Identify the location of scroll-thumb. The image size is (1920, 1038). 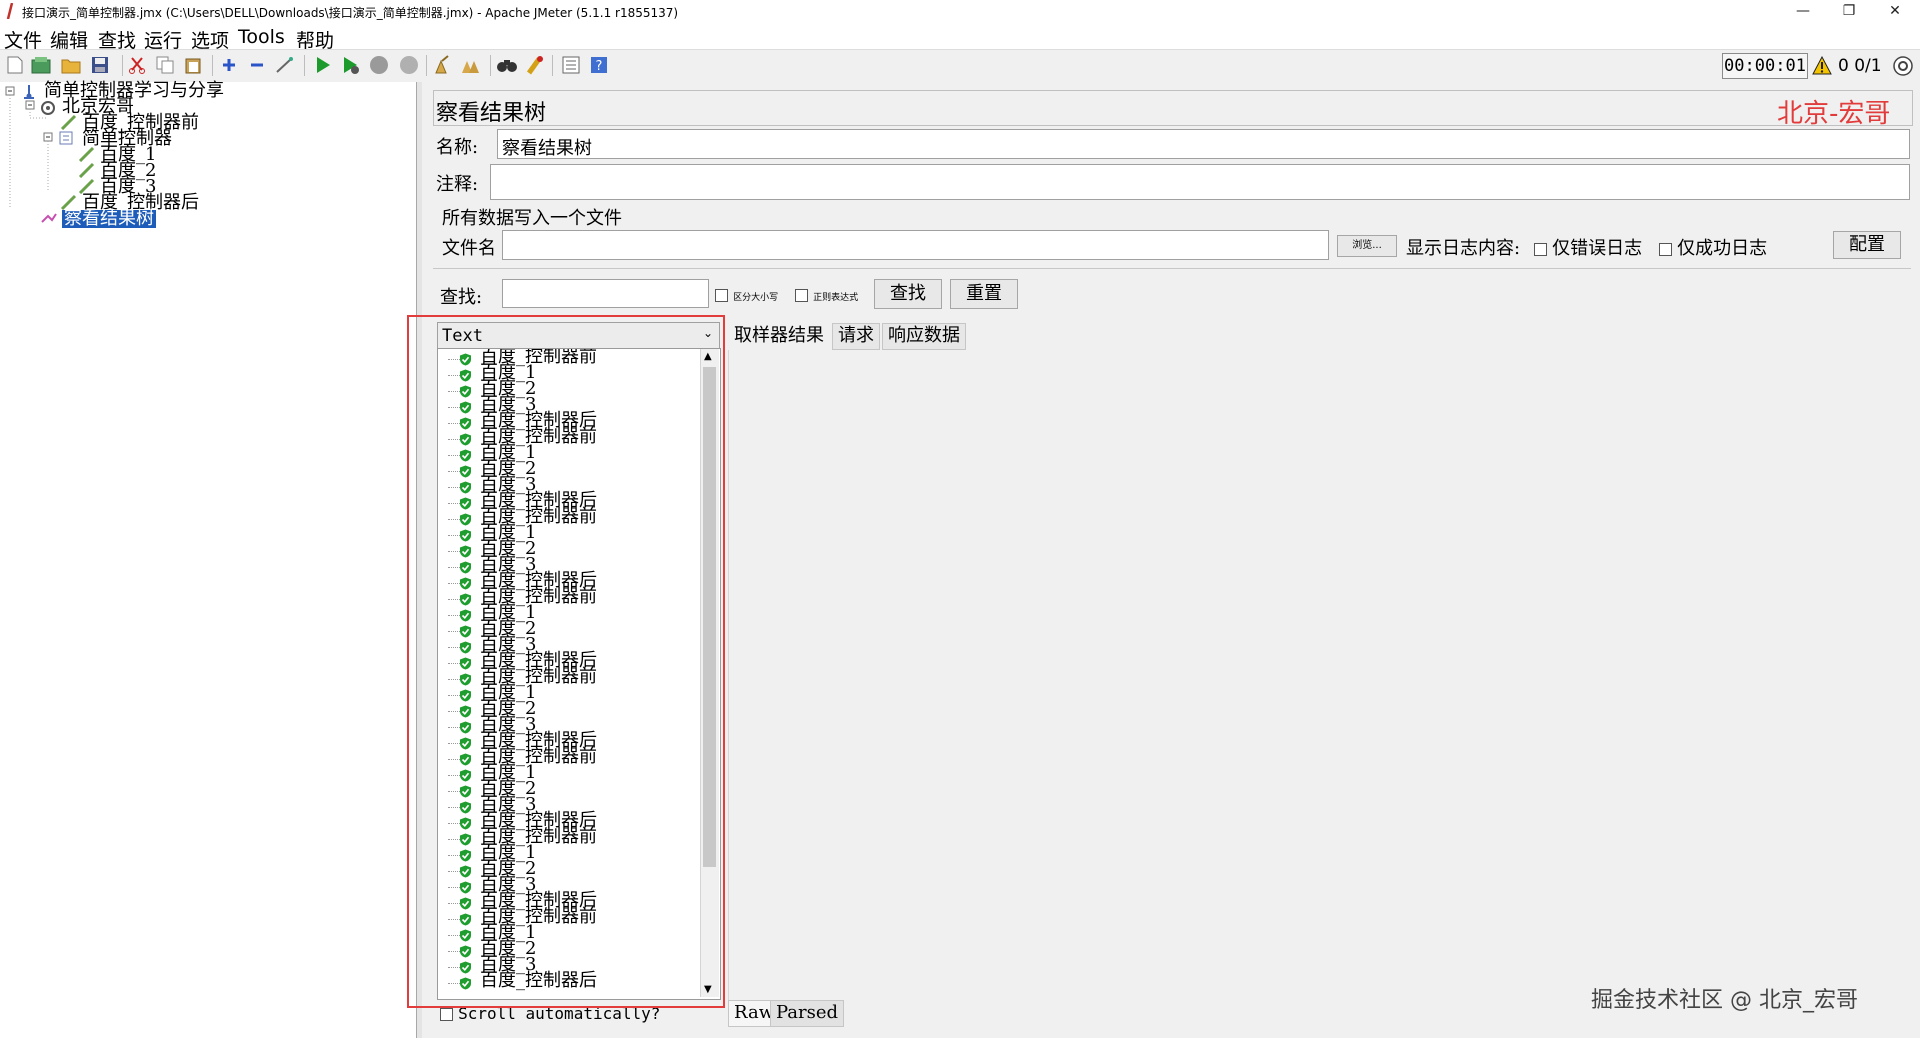
(709, 617).